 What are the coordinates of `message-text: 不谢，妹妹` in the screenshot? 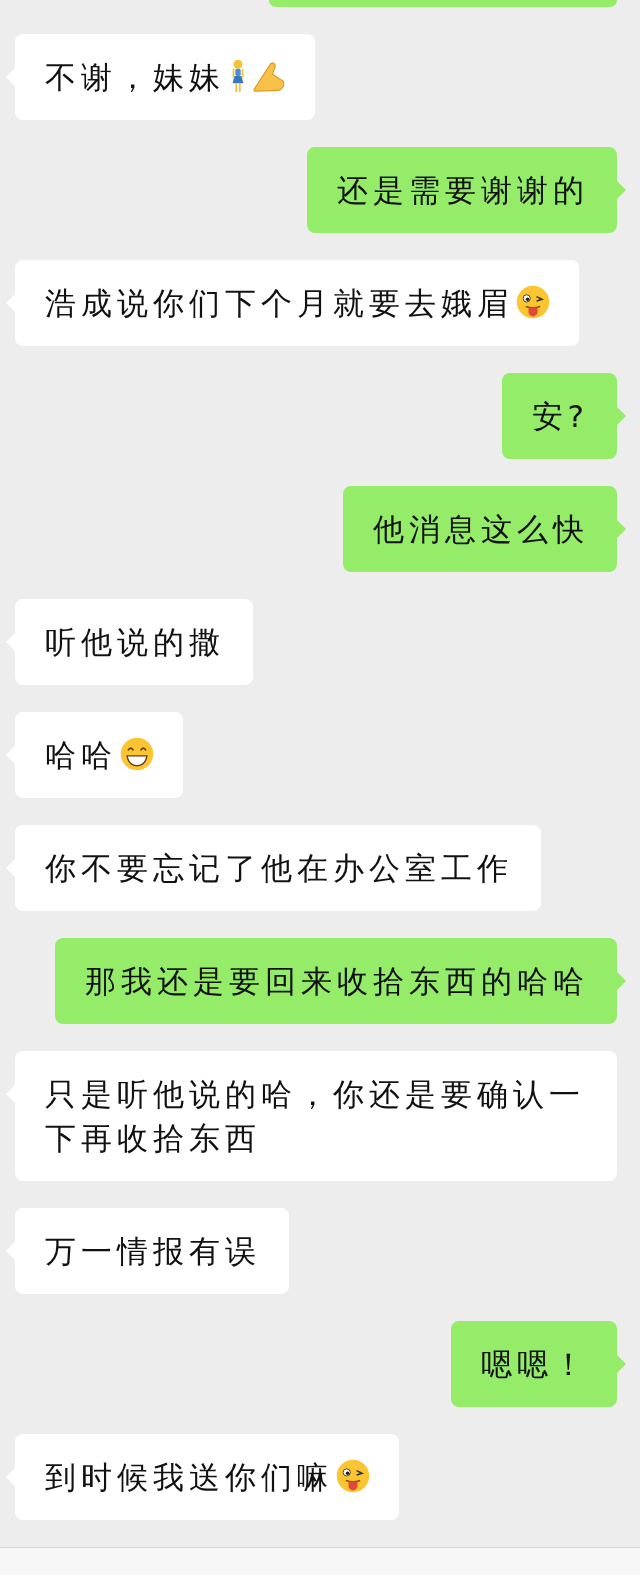 It's located at (135, 77).